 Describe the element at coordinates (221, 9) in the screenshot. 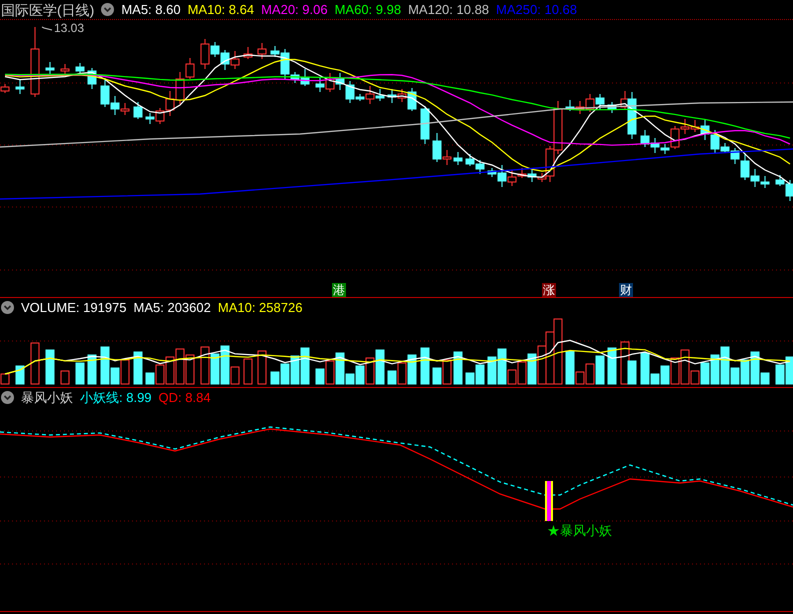

I see `indicator-value: MA10: 8.64` at that location.